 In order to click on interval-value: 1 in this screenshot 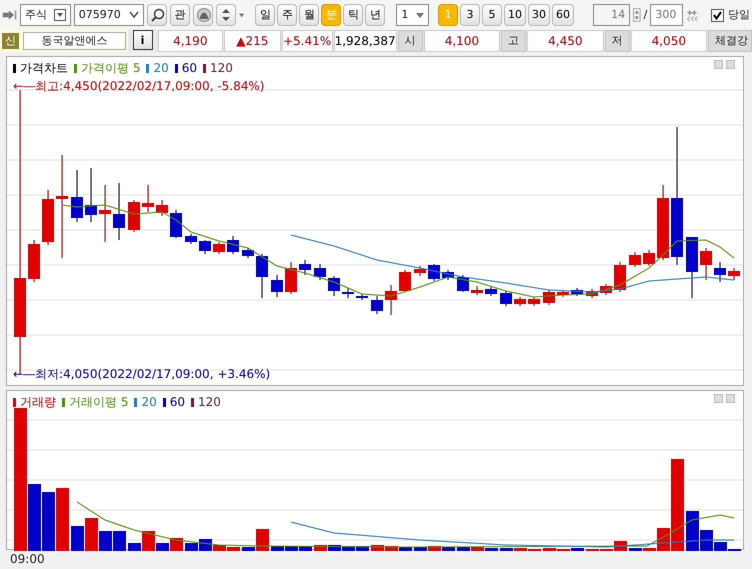, I will do `click(404, 14)`.